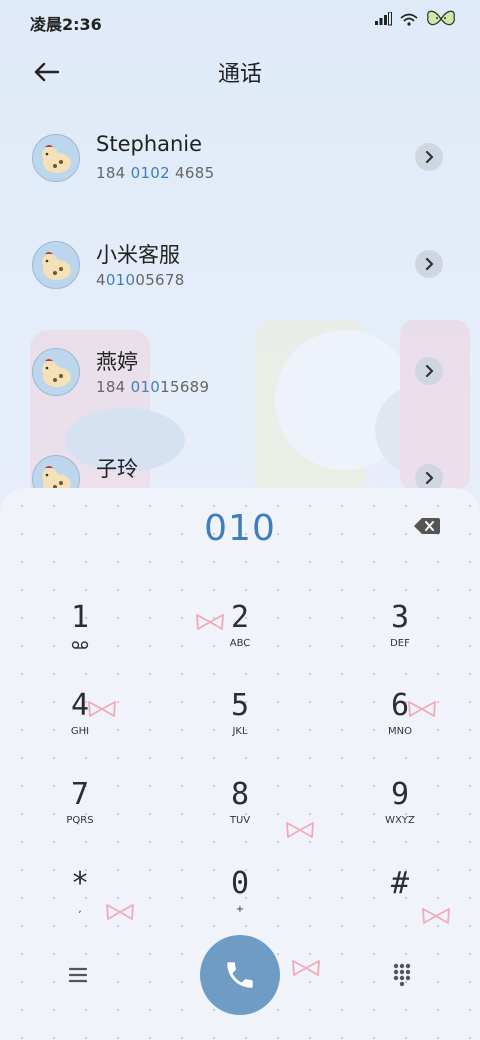 This screenshot has width=480, height=1040. Describe the element at coordinates (240, 883) in the screenshot. I see `key-digit: 0` at that location.